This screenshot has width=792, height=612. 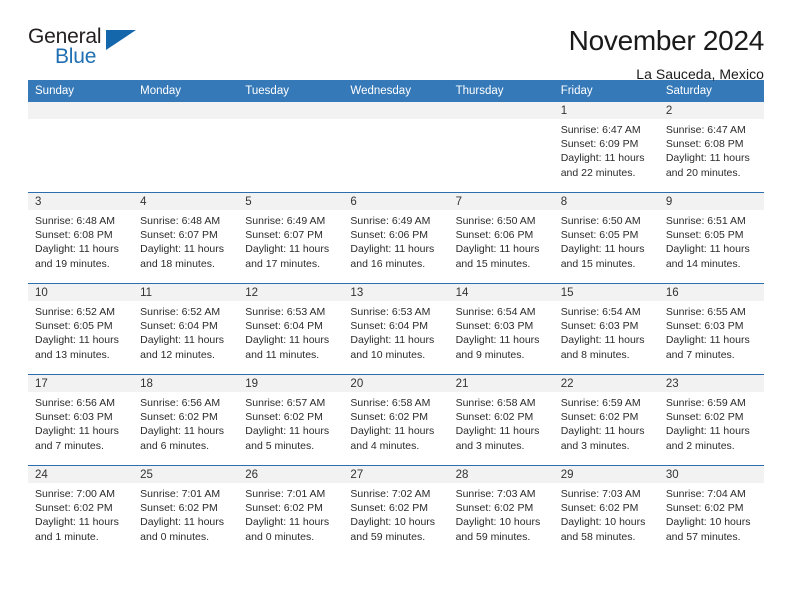 I want to click on daylight-text-cont: and 1 minute., so click(x=67, y=536).